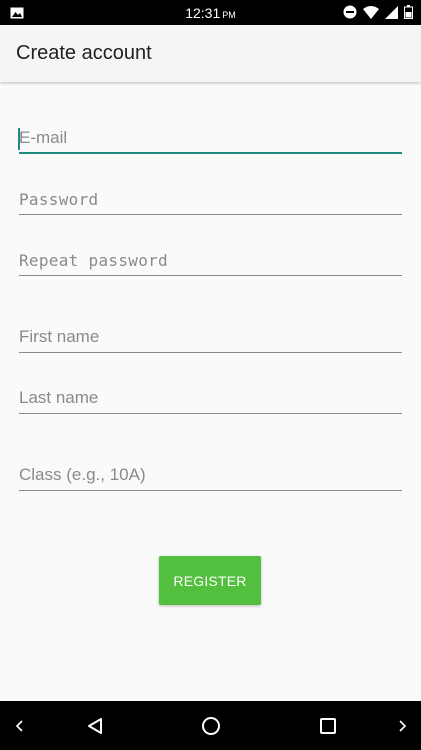  What do you see at coordinates (210, 134) in the screenshot?
I see `email-field: E-mail` at bounding box center [210, 134].